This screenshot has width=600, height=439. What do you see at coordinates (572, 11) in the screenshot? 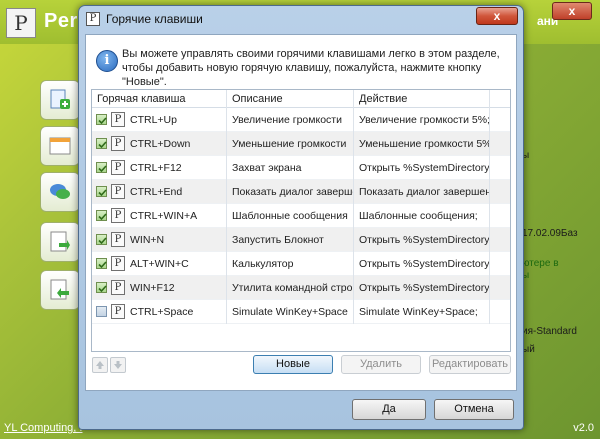
I see `background-close-button: x` at bounding box center [572, 11].